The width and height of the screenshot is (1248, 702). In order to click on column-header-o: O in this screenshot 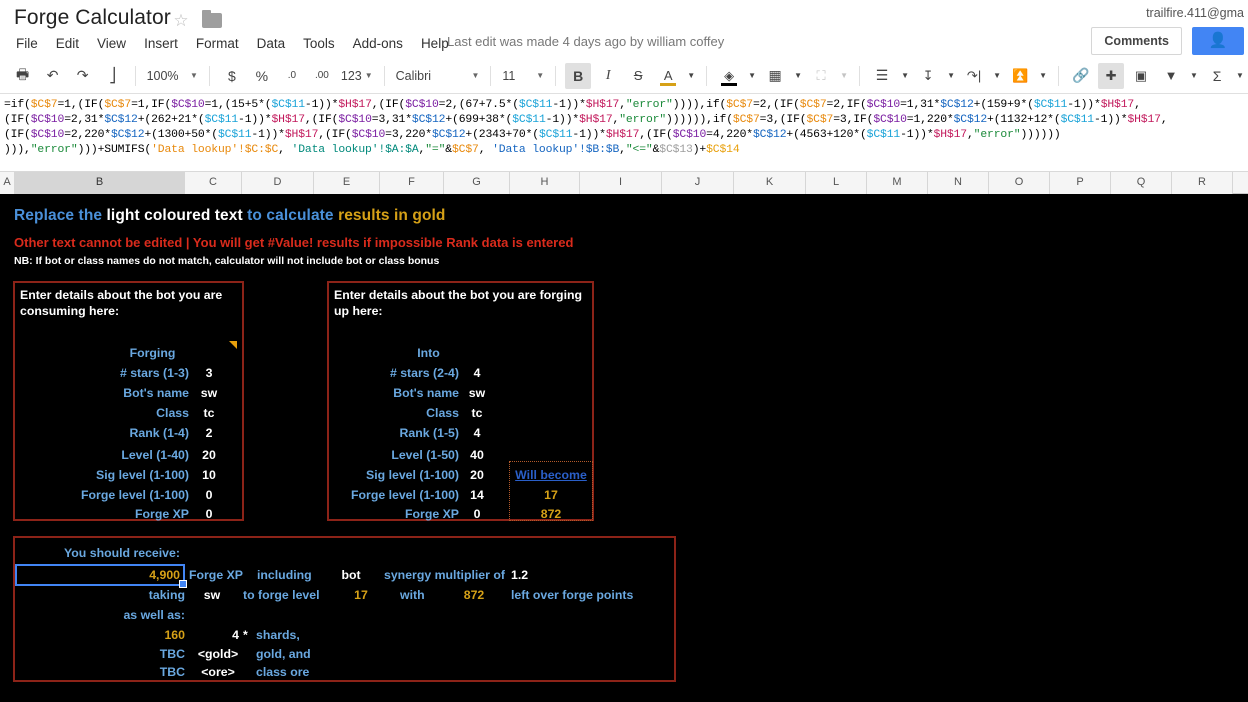, I will do `click(1019, 183)`.